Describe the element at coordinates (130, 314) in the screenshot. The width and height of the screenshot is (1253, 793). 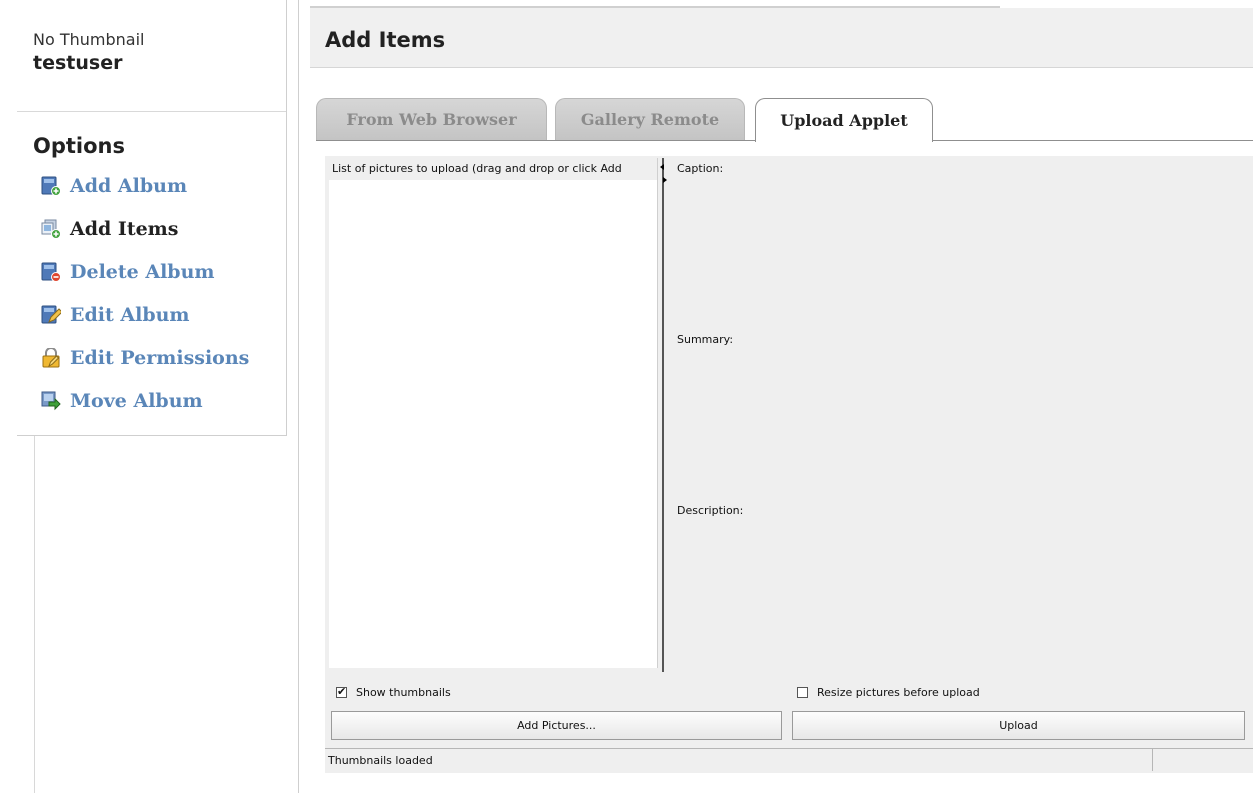
I see `option-label: Edit Album` at that location.